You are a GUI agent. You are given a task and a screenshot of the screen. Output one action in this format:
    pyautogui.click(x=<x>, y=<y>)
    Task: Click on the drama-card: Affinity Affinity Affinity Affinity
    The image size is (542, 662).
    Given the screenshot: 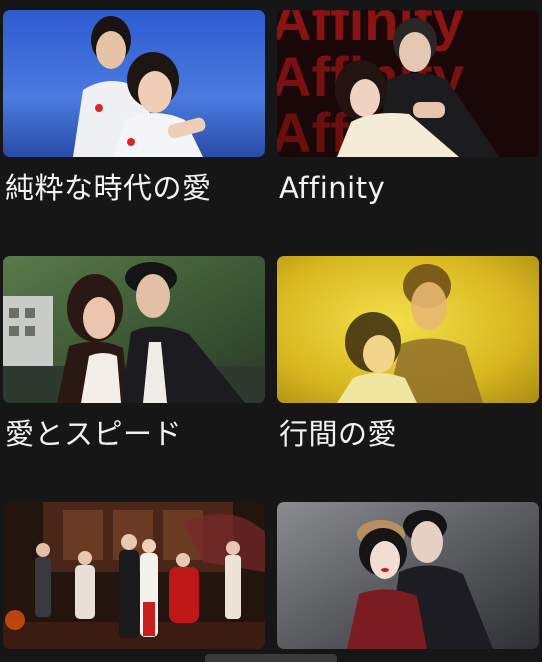 What is the action you would take?
    pyautogui.click(x=408, y=107)
    